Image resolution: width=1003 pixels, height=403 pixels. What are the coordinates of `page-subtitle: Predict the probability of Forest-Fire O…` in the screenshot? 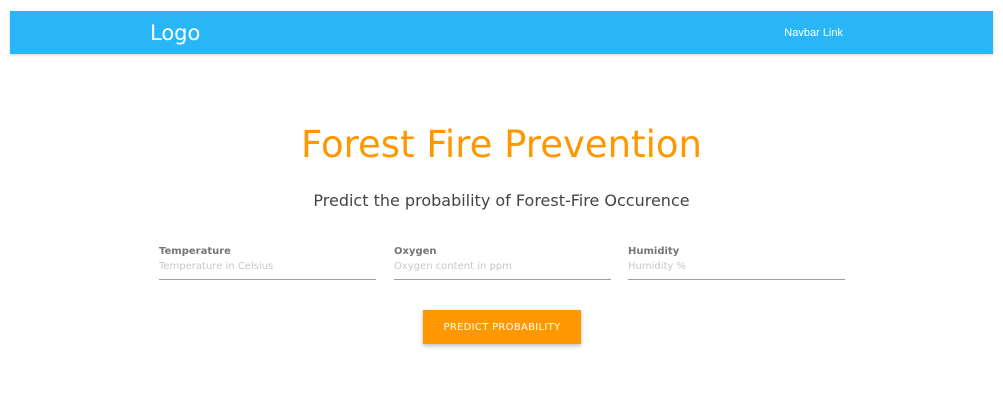 It's located at (501, 200).